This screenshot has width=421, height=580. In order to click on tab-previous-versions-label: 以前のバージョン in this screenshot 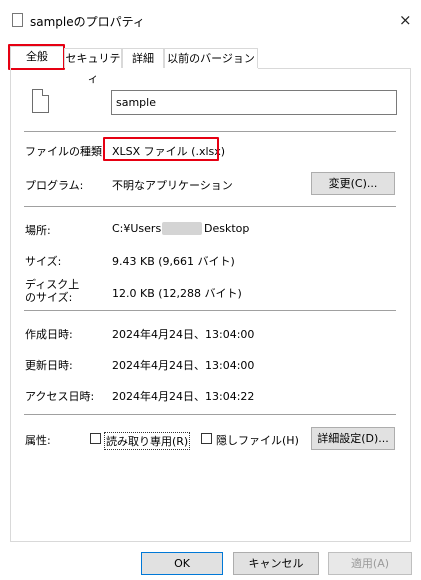, I will do `click(211, 58)`.